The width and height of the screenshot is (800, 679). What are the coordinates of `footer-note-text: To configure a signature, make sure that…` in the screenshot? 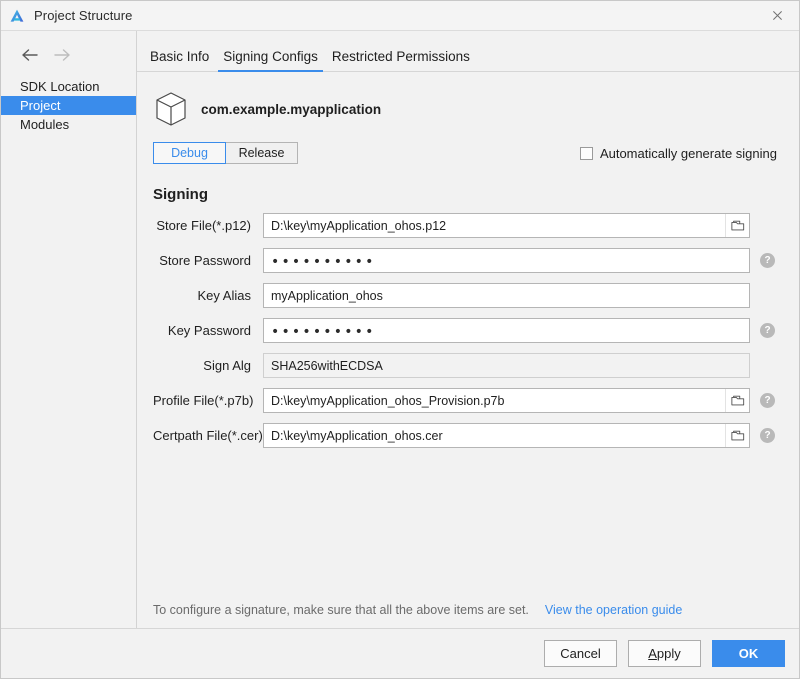 It's located at (341, 610).